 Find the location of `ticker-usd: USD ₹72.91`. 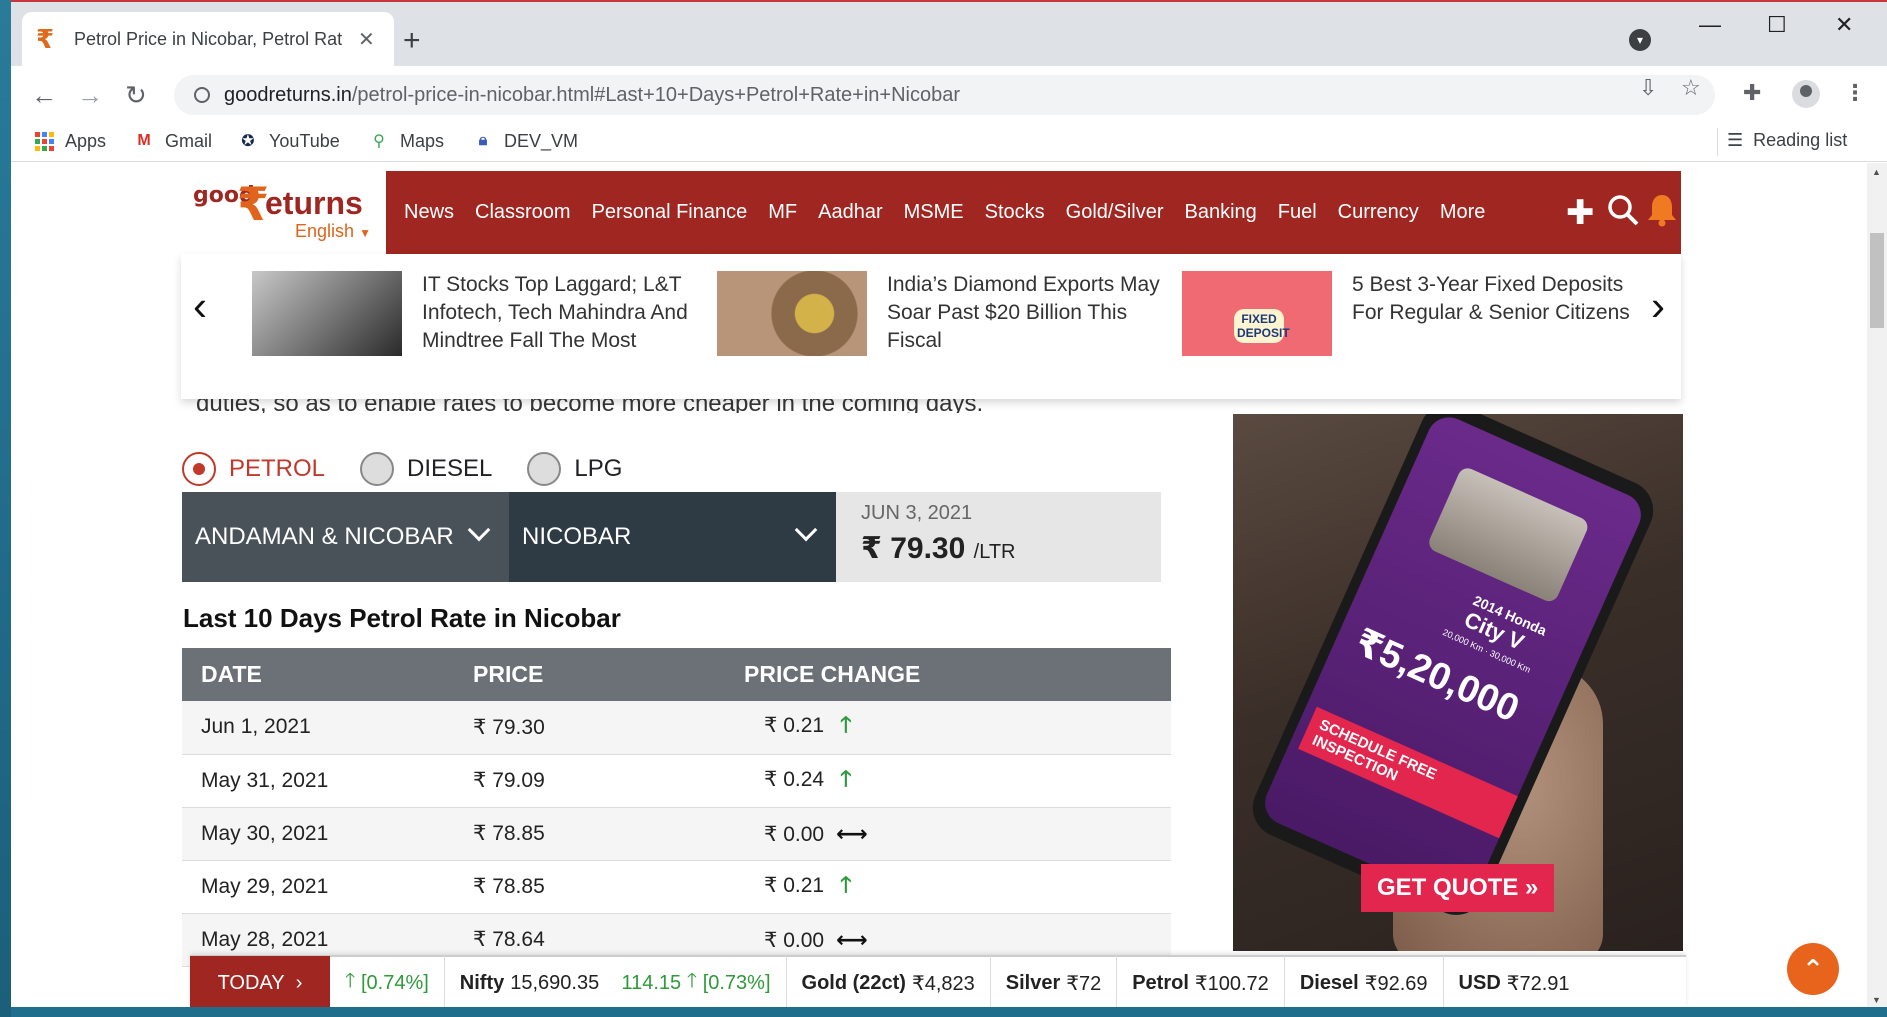

ticker-usd: USD ₹72.91 is located at coordinates (1514, 981).